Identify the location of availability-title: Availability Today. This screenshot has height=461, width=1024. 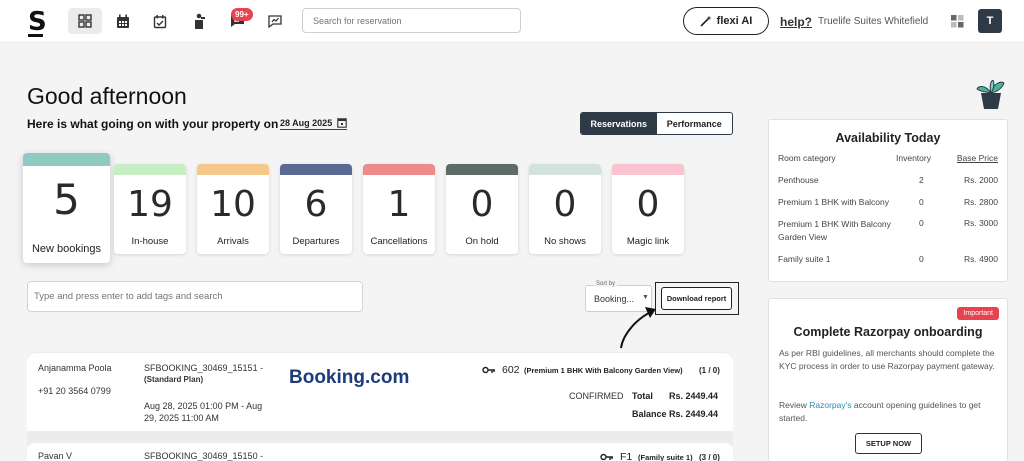
(888, 138).